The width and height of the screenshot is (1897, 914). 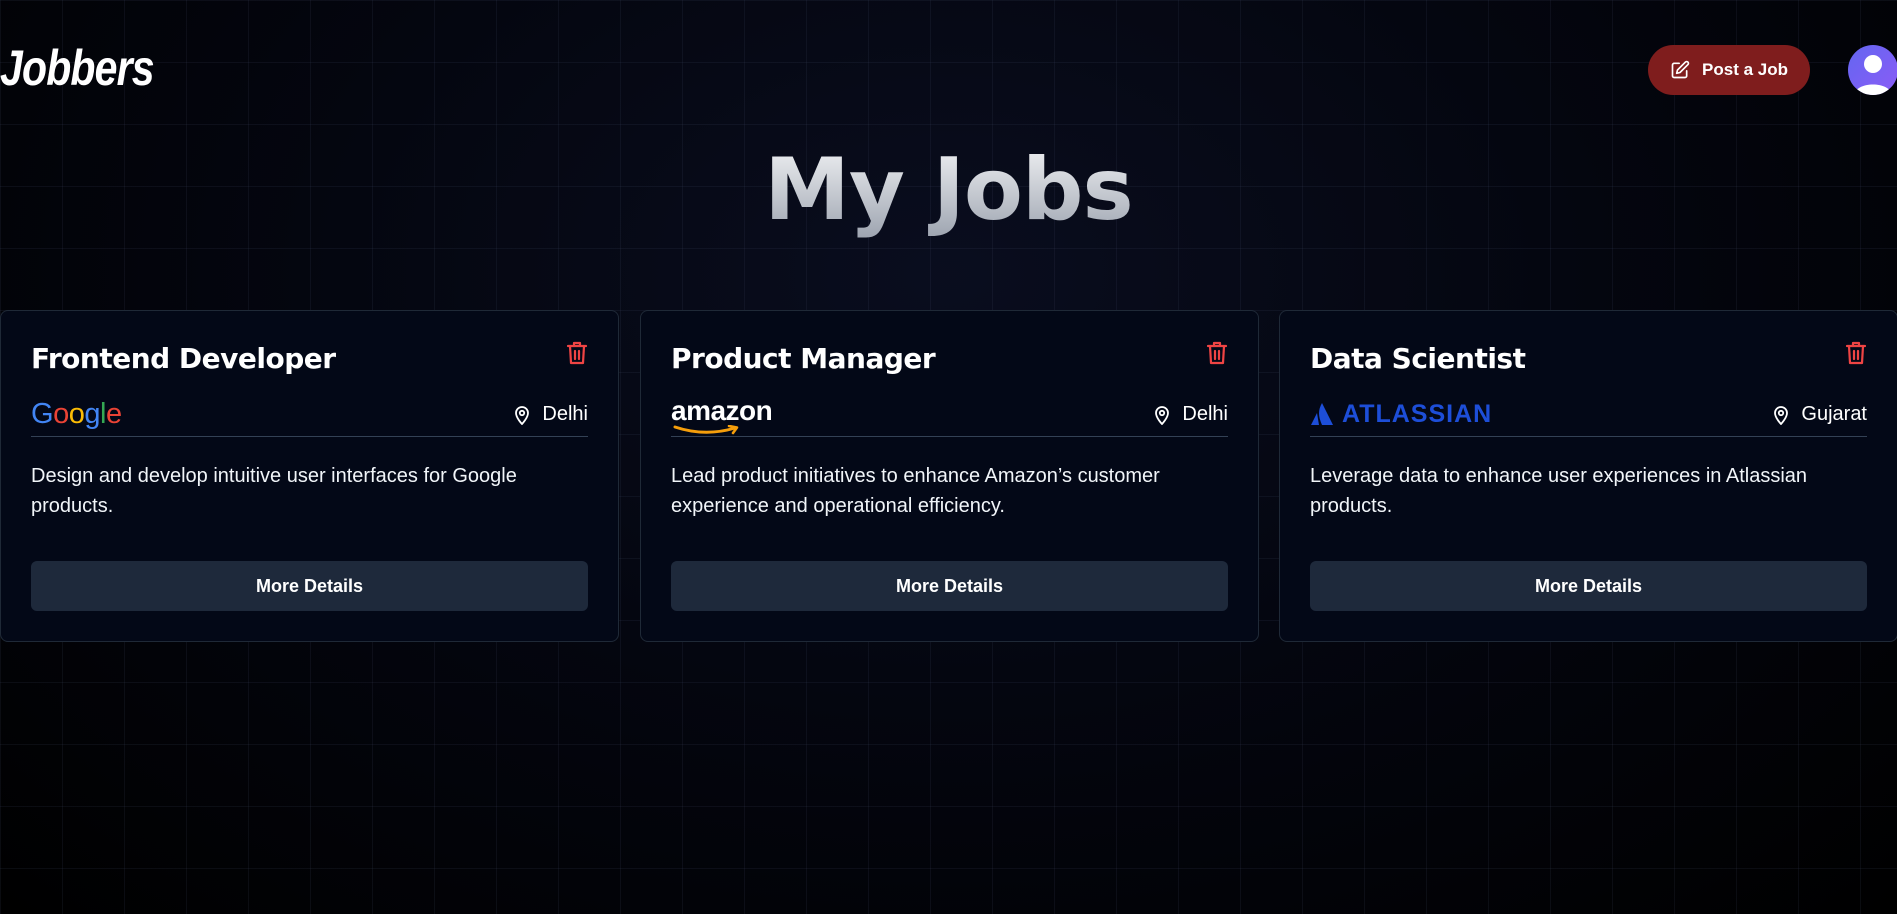 I want to click on post-job-label: Post a Job, so click(x=1745, y=69).